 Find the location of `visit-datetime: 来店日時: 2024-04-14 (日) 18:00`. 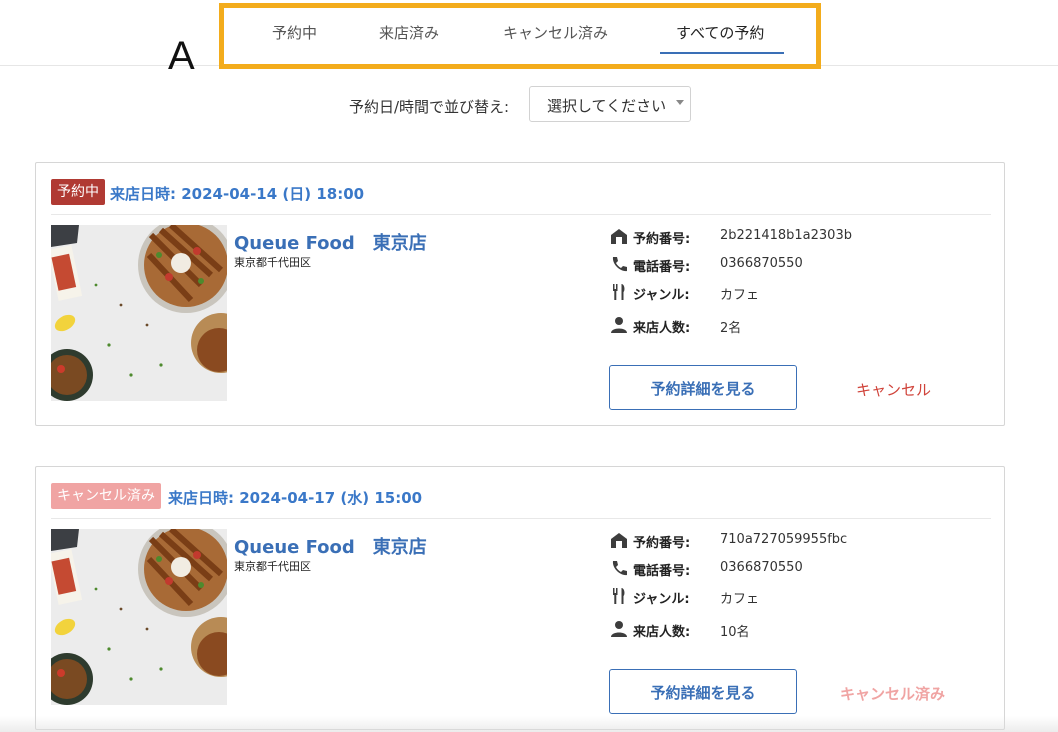

visit-datetime: 来店日時: 2024-04-14 (日) 18:00 is located at coordinates (237, 194).